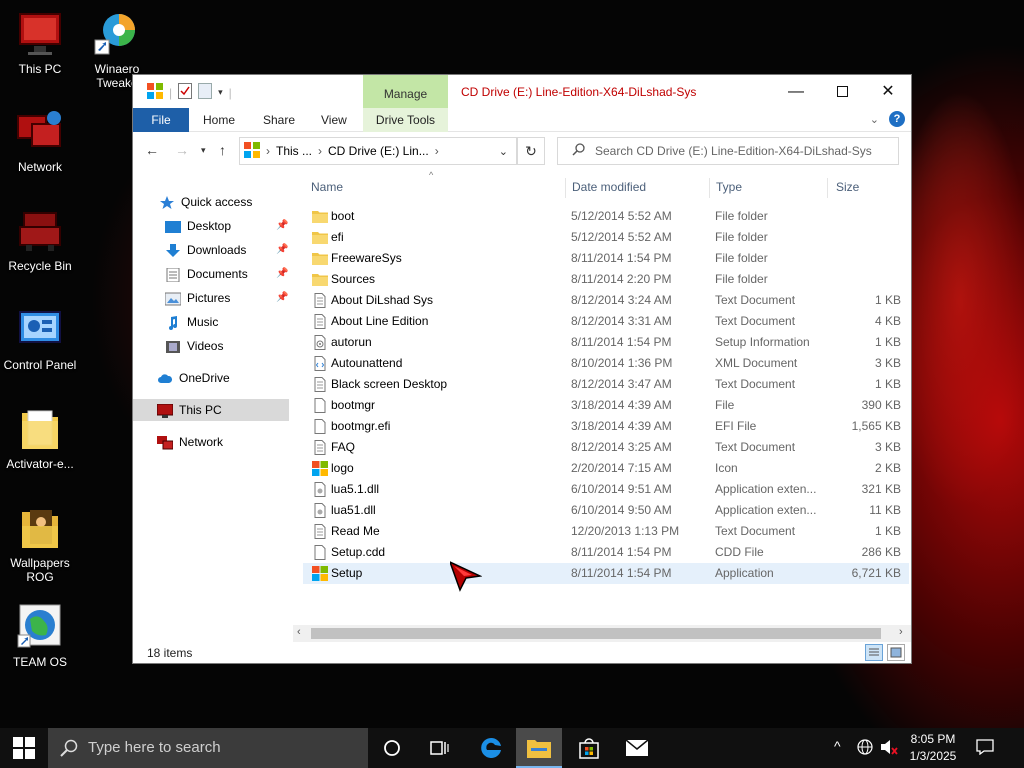 The image size is (1024, 768). I want to click on recent-locations-icon: ▾, so click(203, 150).